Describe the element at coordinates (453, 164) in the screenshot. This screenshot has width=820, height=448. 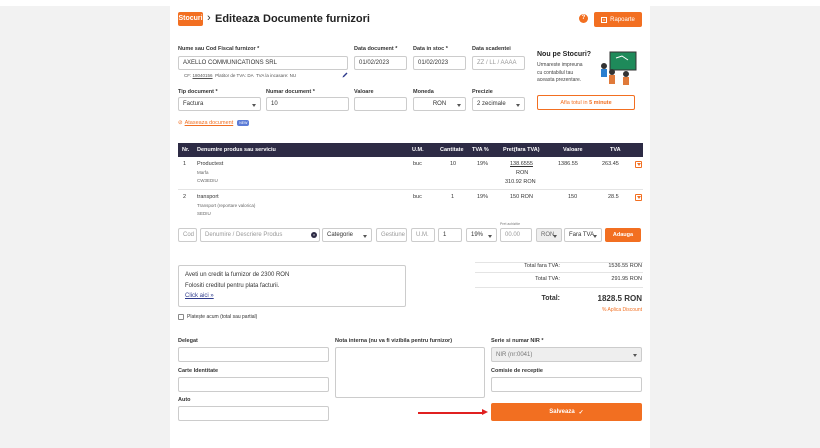
I see `row-qty: 10` at that location.